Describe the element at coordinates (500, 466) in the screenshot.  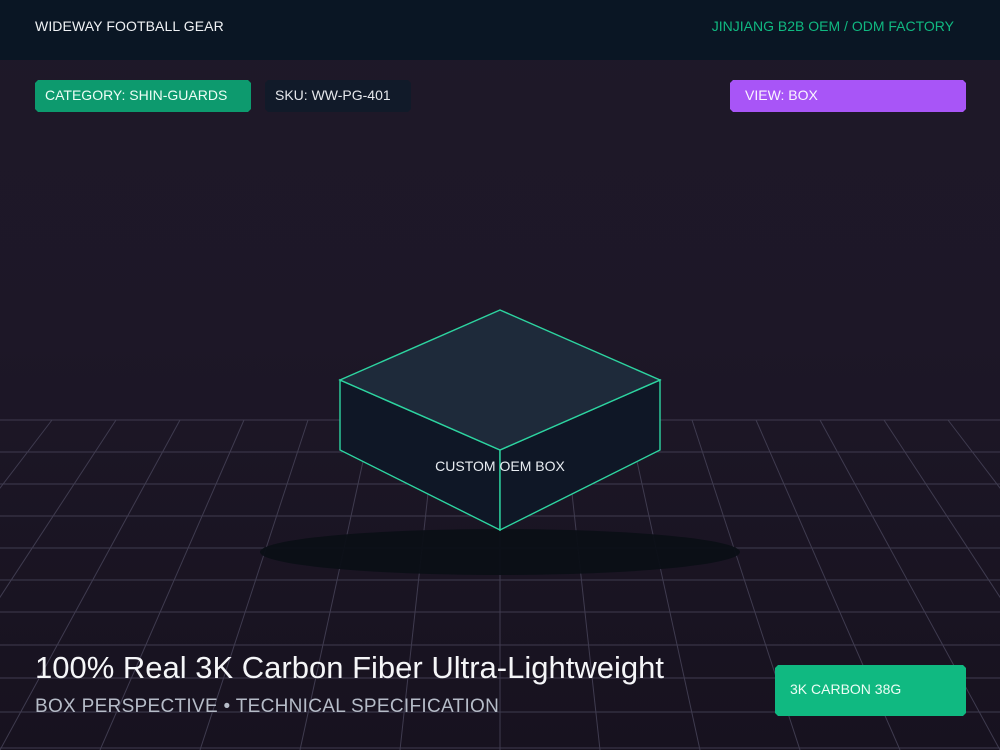
I see `box-label: CUSTOM OEM BOX` at that location.